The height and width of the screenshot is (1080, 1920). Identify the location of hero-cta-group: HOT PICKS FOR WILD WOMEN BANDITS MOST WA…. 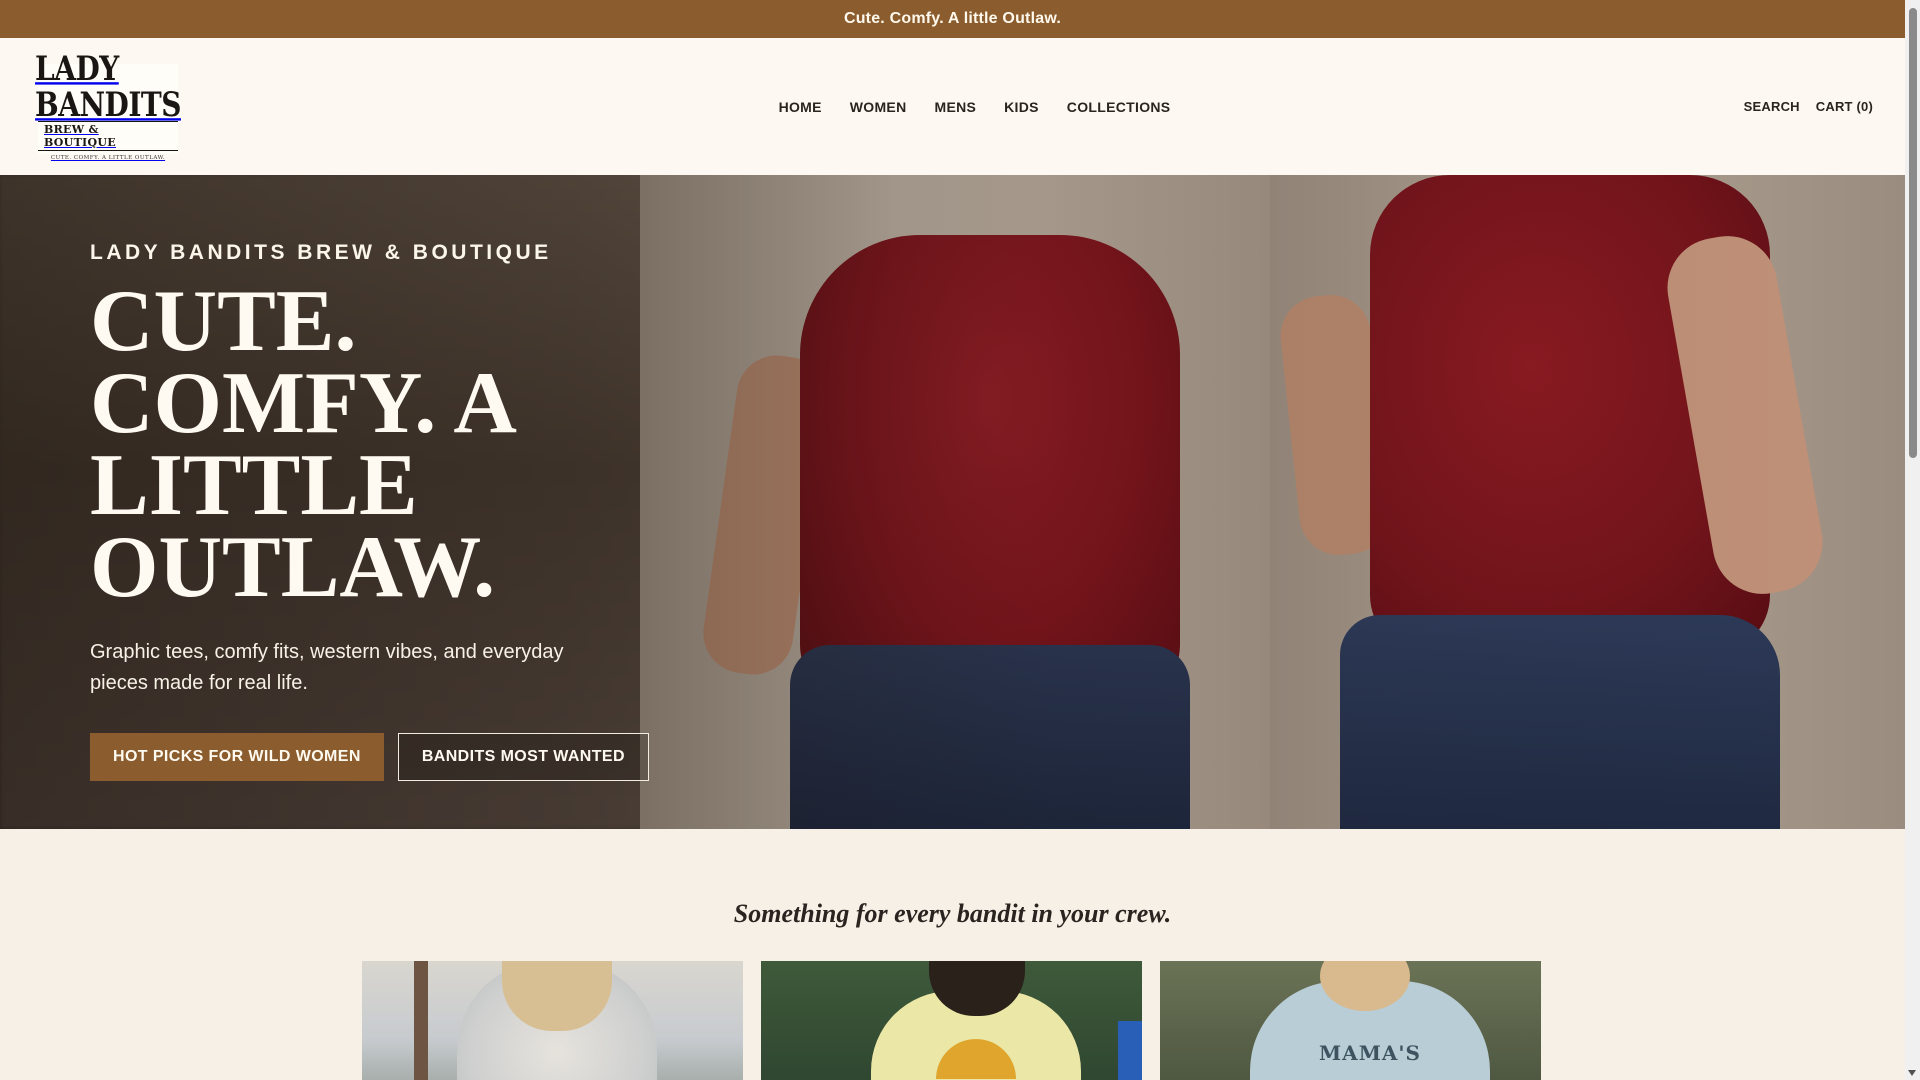
(410, 757).